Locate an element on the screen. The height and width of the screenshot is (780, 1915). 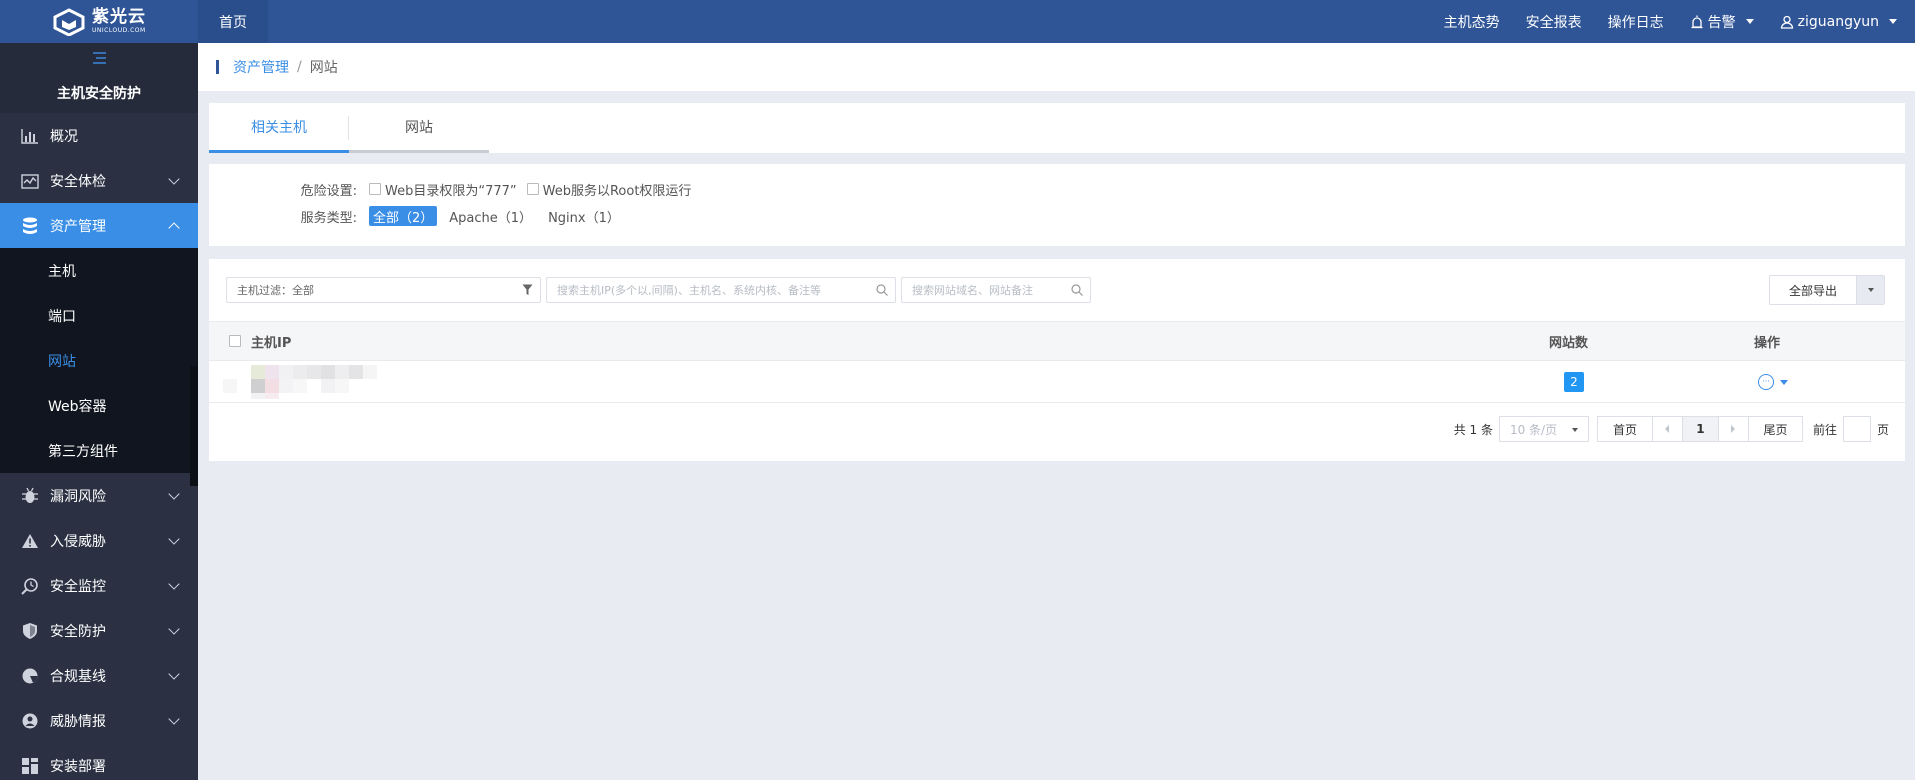
sidebar-item-baseline: 合规基线 is located at coordinates (99, 675).